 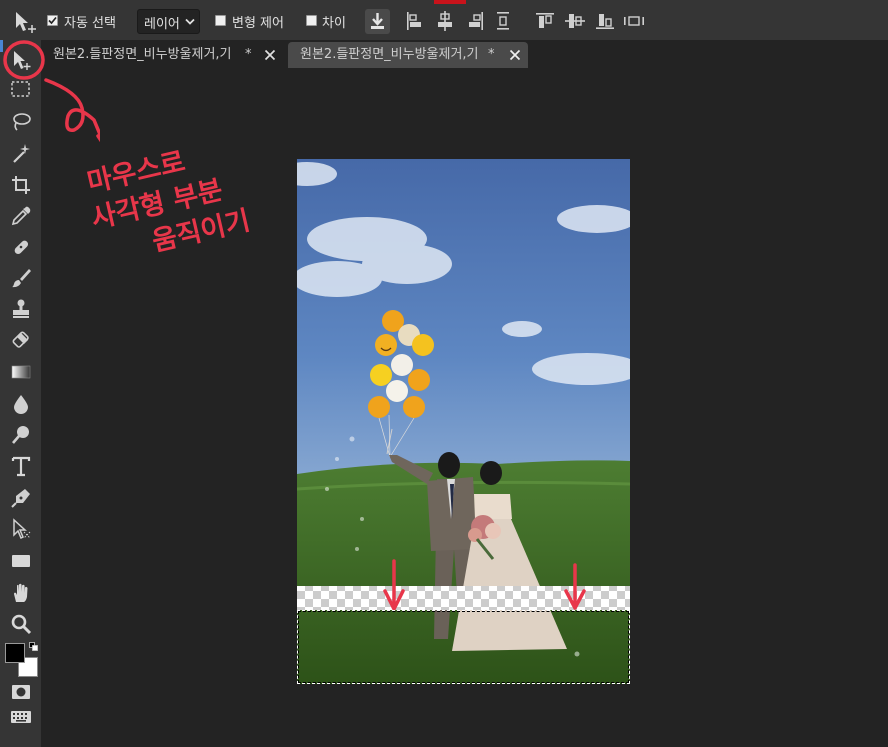 What do you see at coordinates (450, 2) in the screenshot?
I see `red-indicator` at bounding box center [450, 2].